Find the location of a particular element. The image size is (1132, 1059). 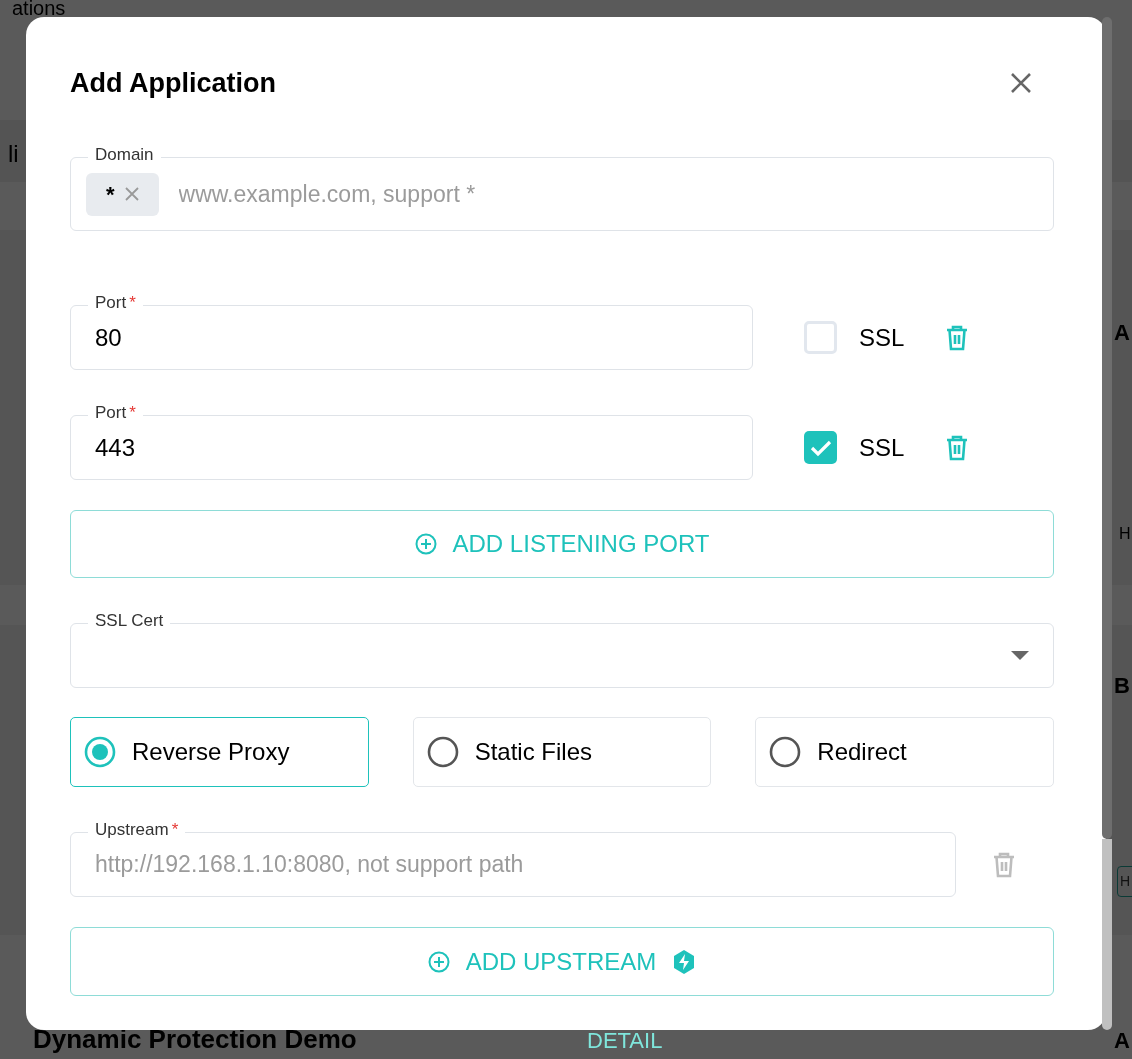

check-icon is located at coordinates (820, 447).